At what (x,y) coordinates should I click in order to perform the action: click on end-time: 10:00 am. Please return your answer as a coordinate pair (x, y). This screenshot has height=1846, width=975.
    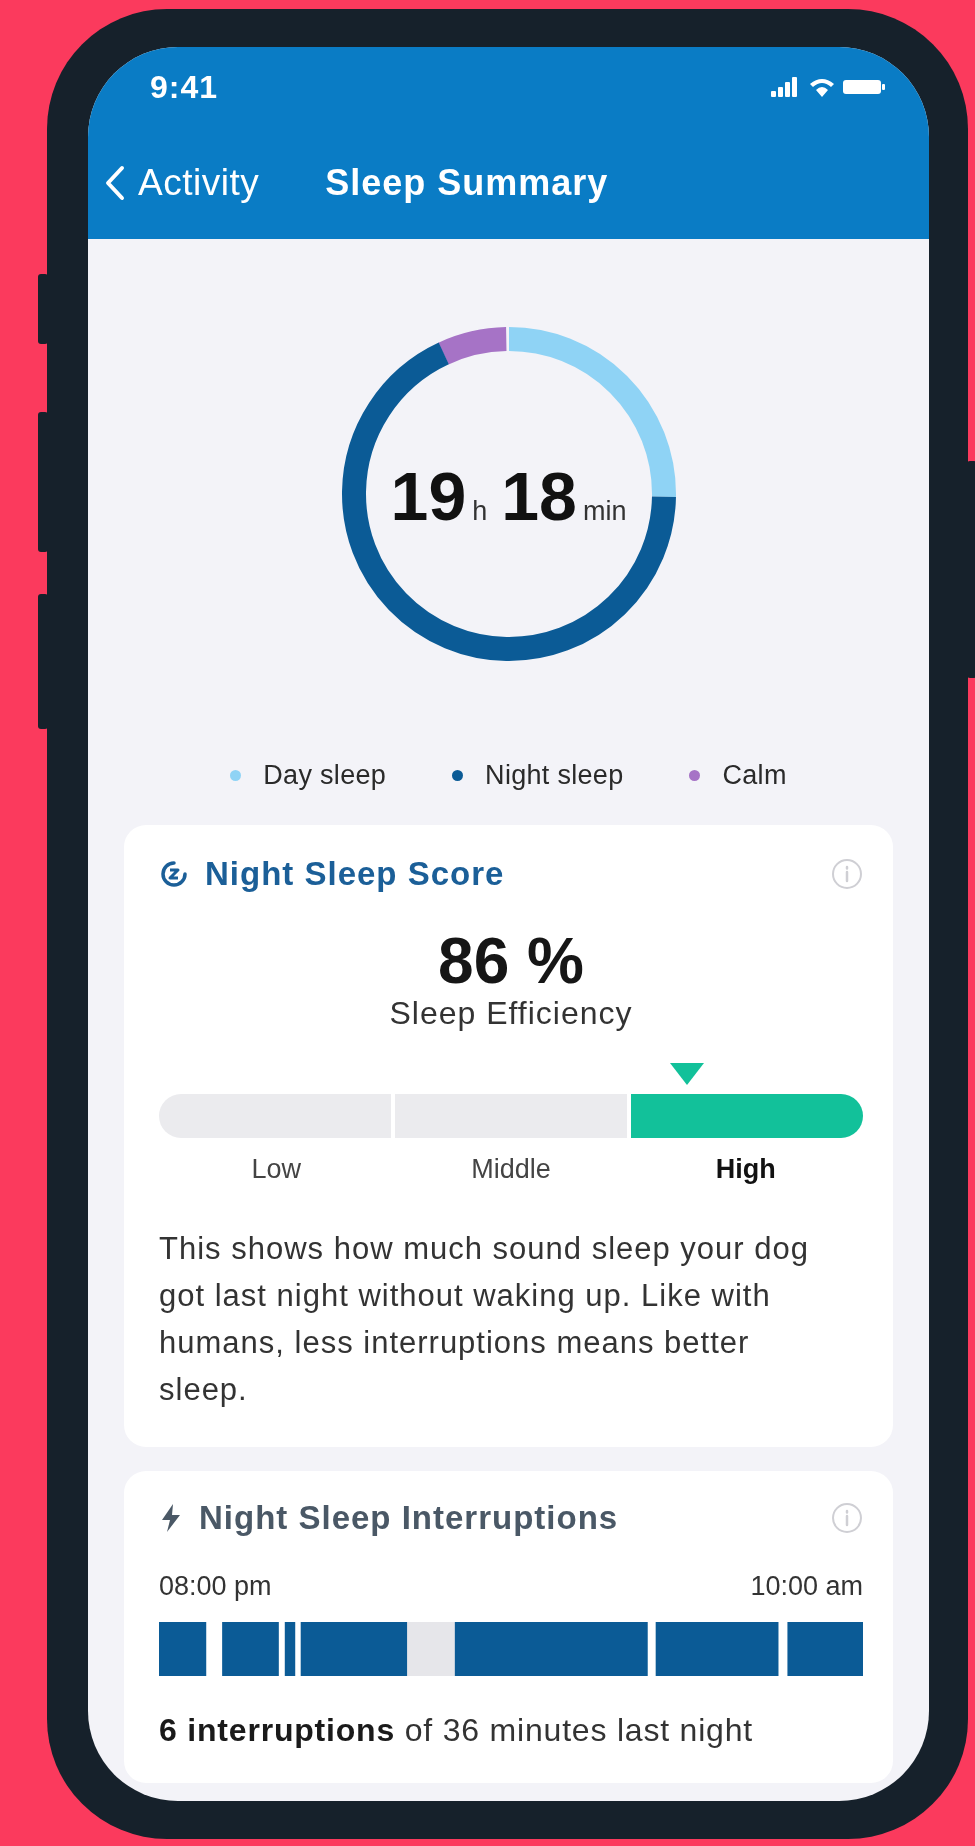
    Looking at the image, I should click on (806, 1586).